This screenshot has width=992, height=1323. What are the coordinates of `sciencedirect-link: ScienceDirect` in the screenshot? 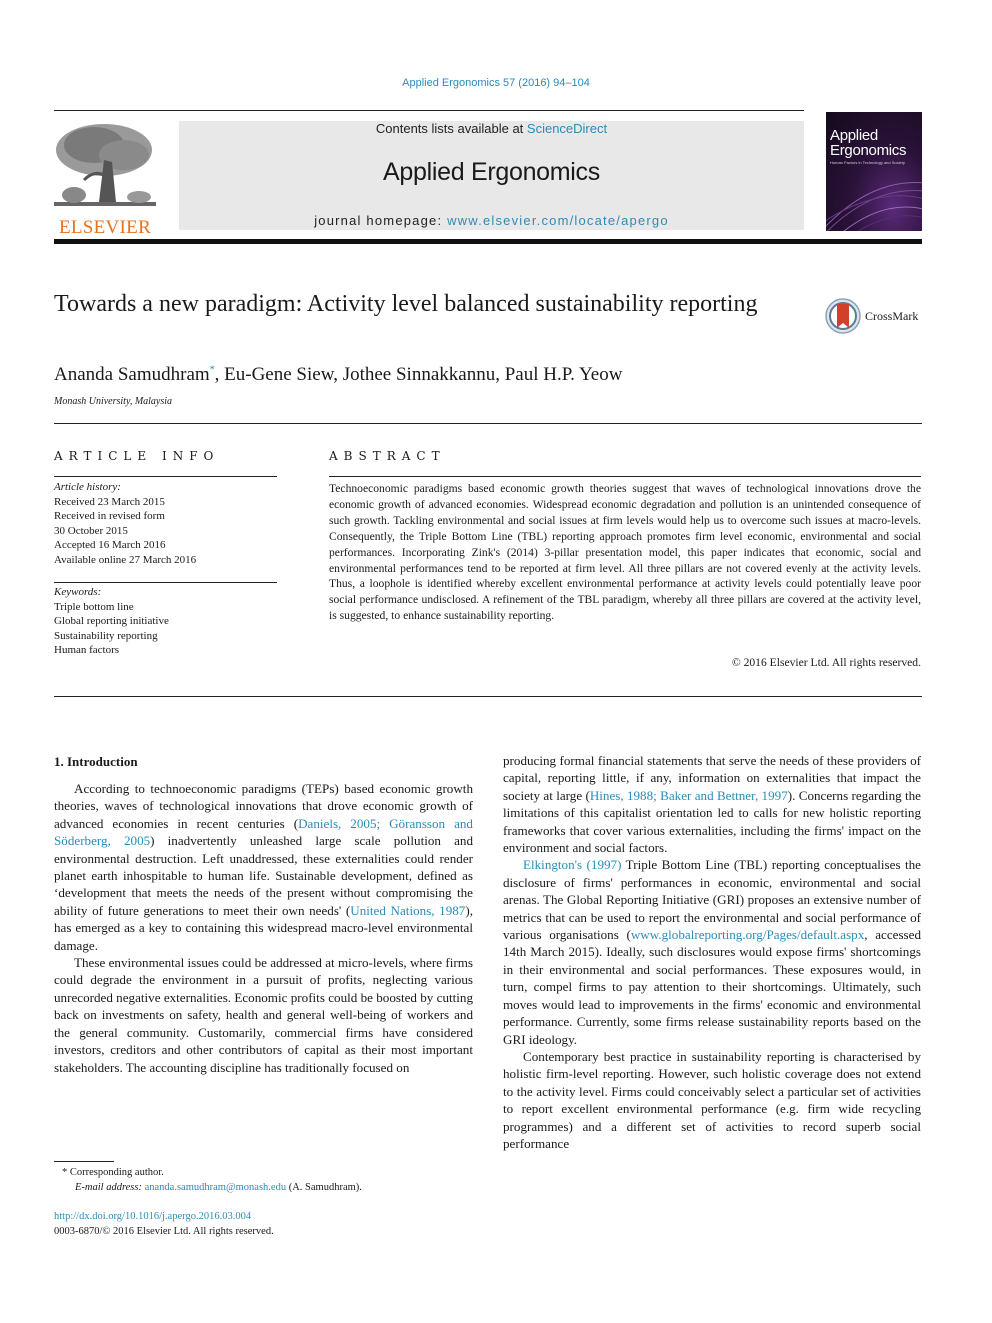 It's located at (567, 128).